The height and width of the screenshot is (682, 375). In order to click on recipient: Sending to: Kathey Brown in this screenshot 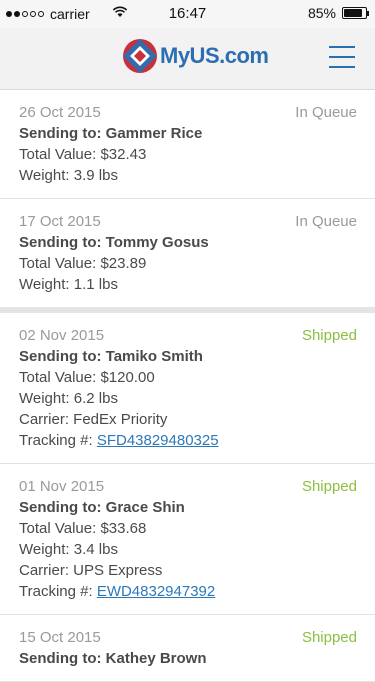, I will do `click(113, 658)`.